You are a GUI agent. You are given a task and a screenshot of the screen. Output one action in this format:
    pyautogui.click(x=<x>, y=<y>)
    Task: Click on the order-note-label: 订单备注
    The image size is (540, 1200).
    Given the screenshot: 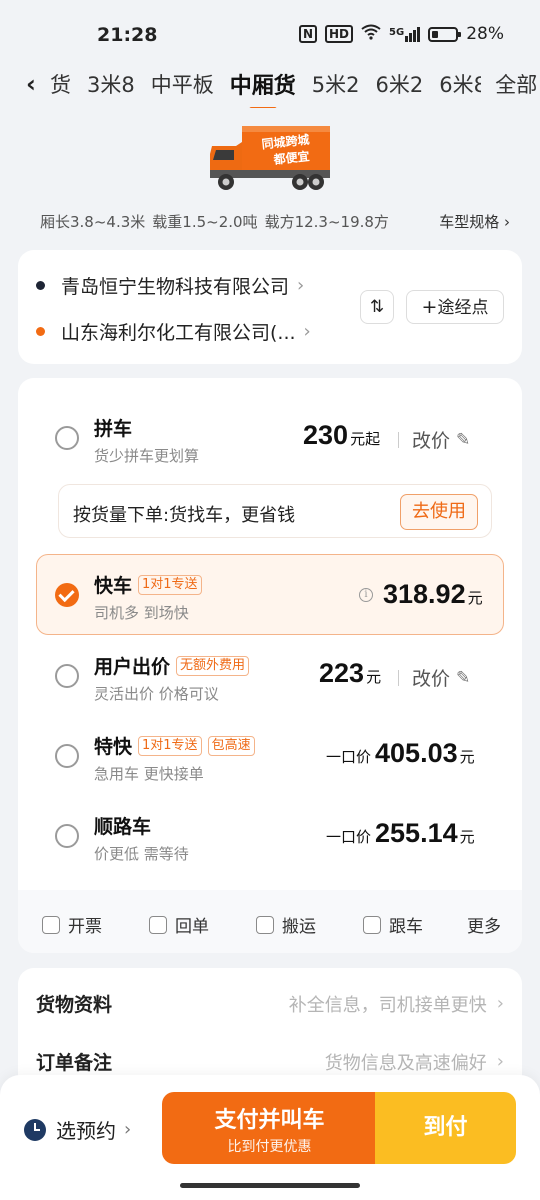 What is the action you would take?
    pyautogui.click(x=74, y=1063)
    